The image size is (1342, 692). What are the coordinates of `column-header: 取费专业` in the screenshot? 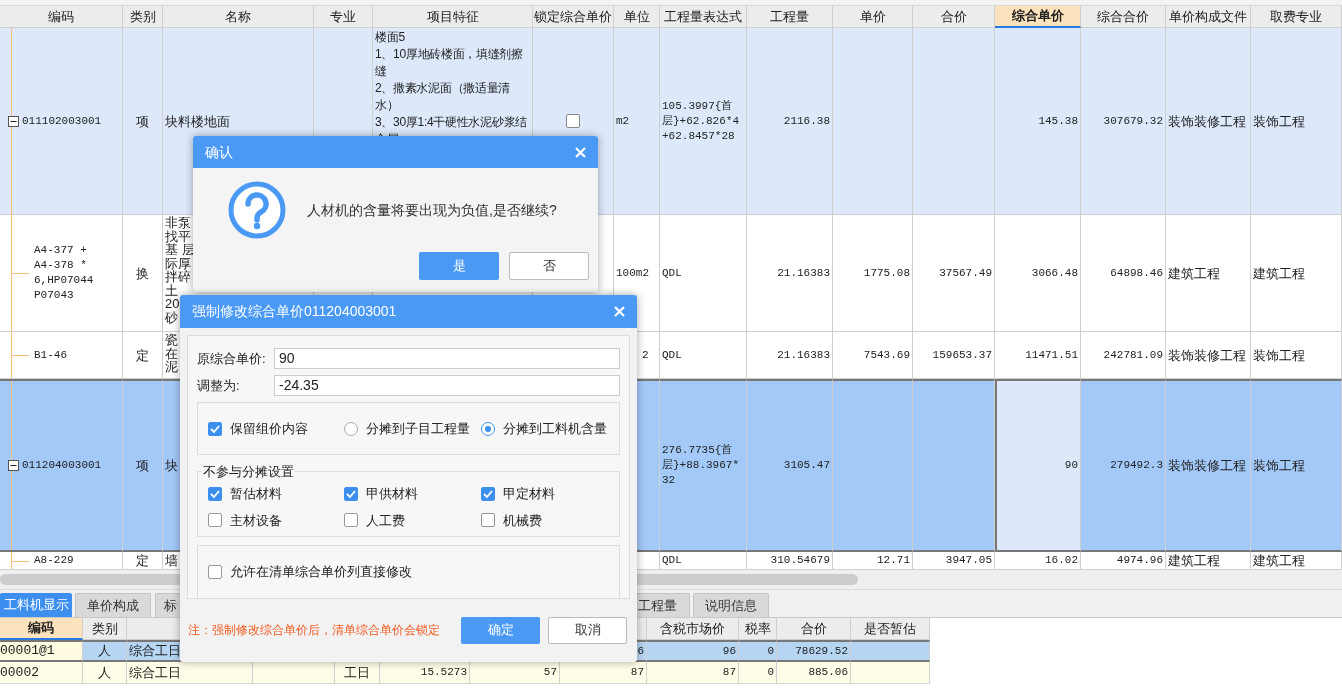 It's located at (1296, 17).